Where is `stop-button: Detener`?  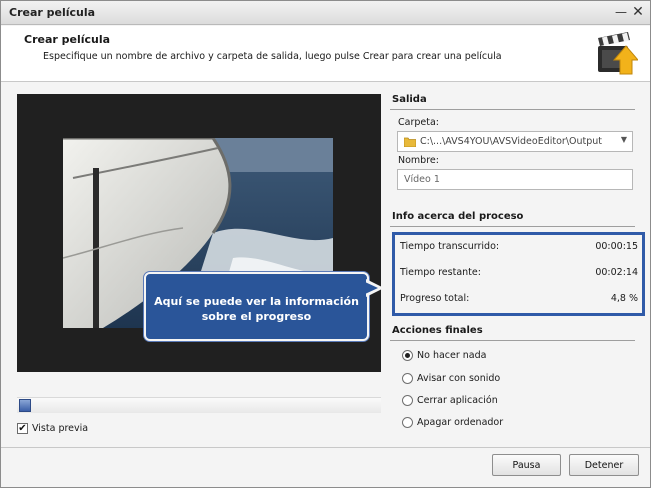 stop-button: Detener is located at coordinates (604, 465).